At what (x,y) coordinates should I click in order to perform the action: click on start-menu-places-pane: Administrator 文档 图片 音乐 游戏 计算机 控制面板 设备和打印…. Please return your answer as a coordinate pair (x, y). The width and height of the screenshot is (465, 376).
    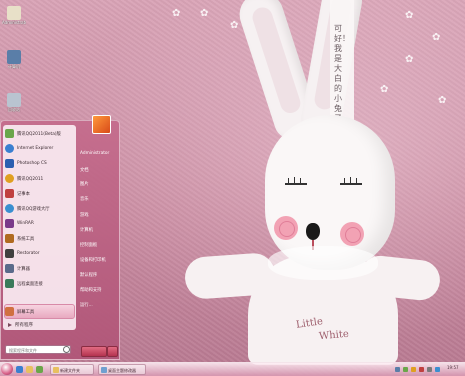
    Looking at the image, I should click on (98, 240).